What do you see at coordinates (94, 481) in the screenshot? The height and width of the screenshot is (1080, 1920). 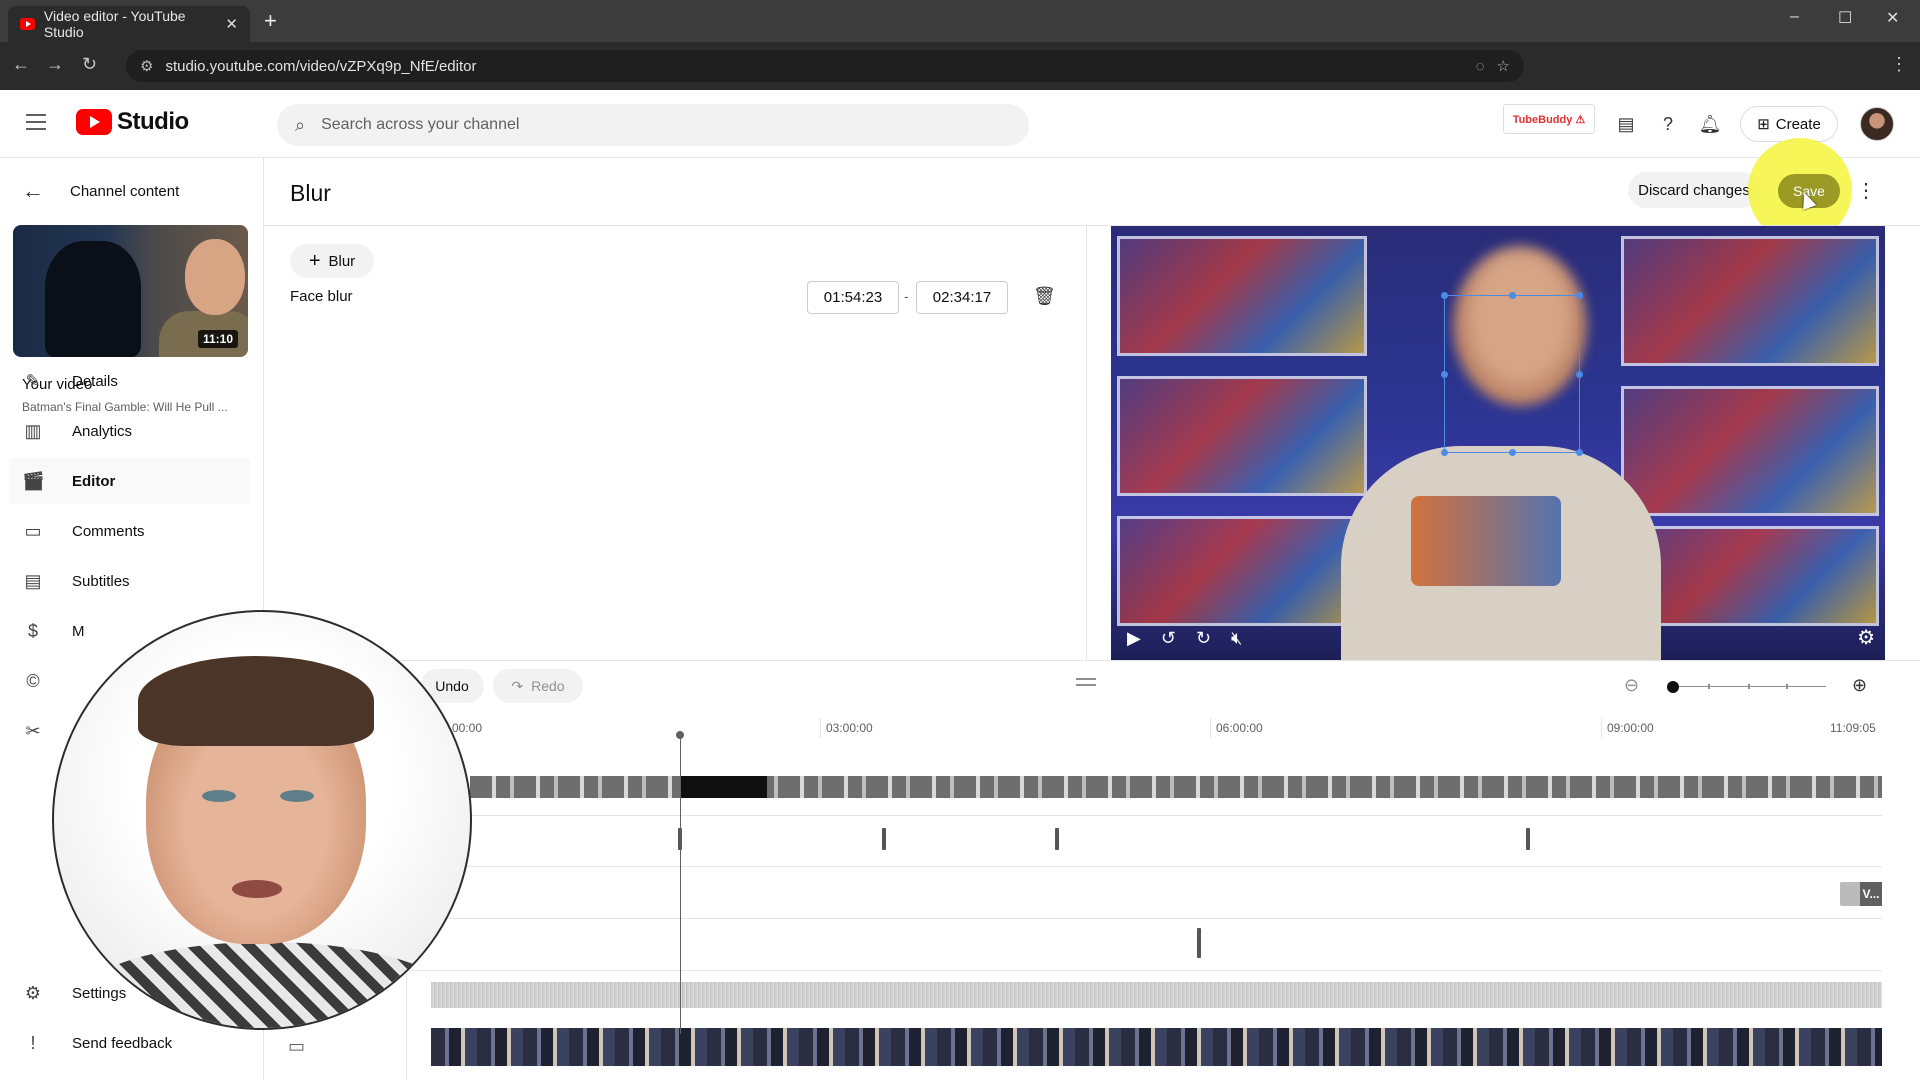 I see `sidebar-item-label: Editor` at bounding box center [94, 481].